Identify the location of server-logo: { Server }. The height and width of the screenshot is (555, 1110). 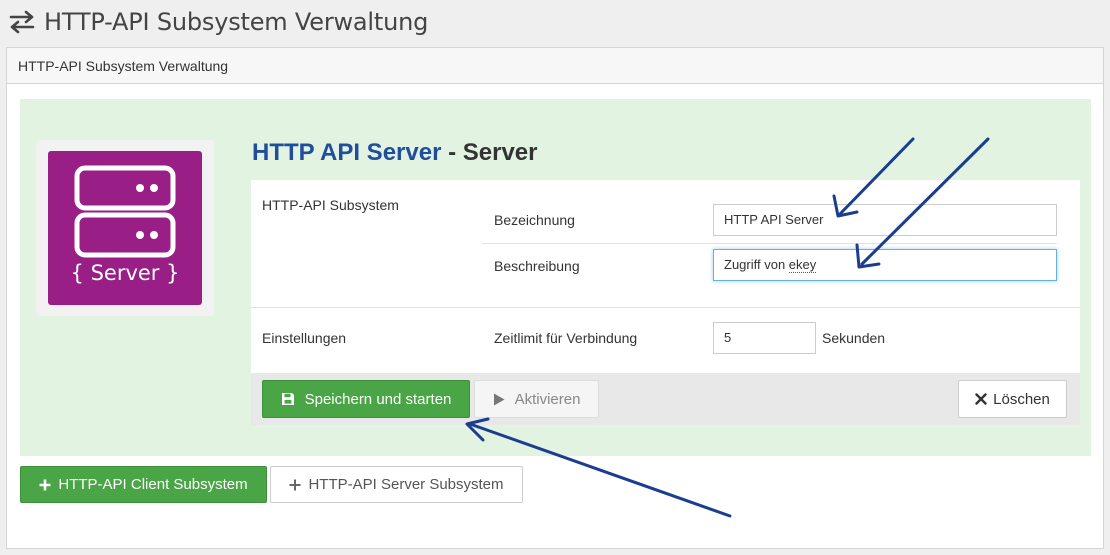
(125, 228).